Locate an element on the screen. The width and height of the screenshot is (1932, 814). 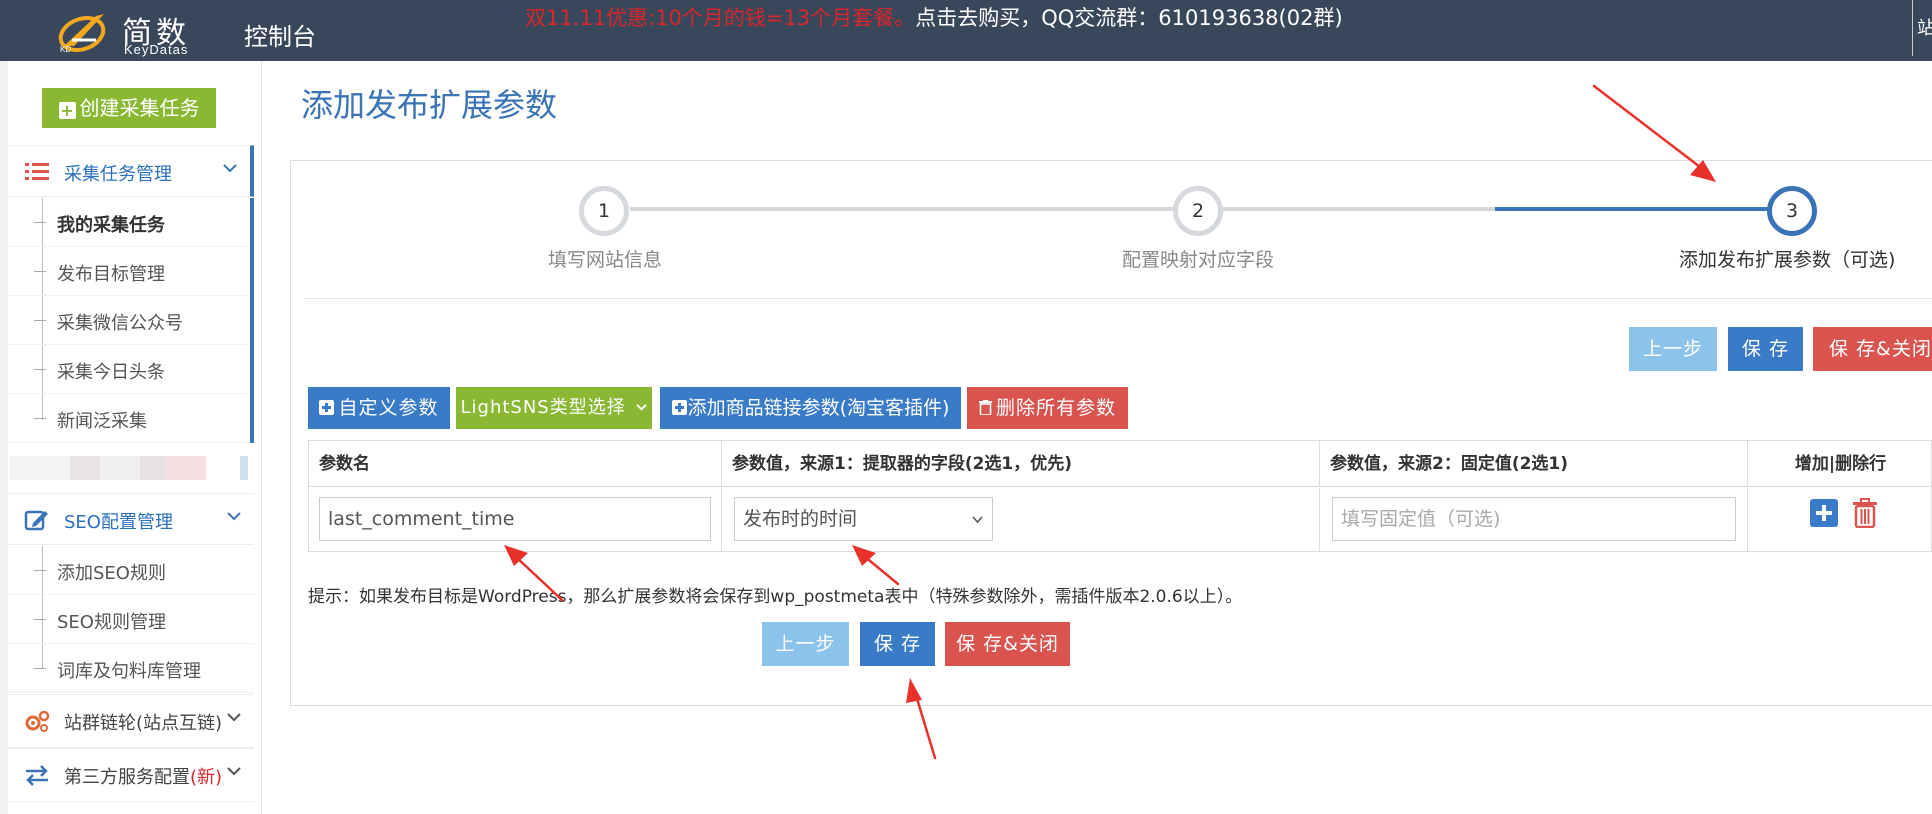
exchange-icon is located at coordinates (37, 775).